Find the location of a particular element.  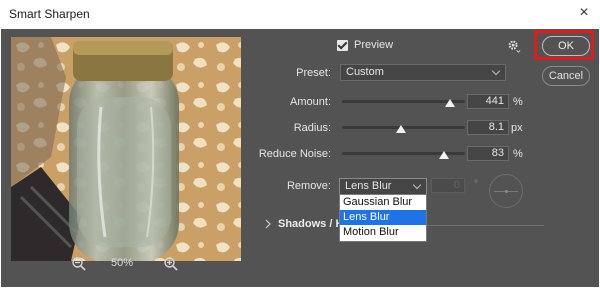

zoom-level: 50% is located at coordinates (122, 263).